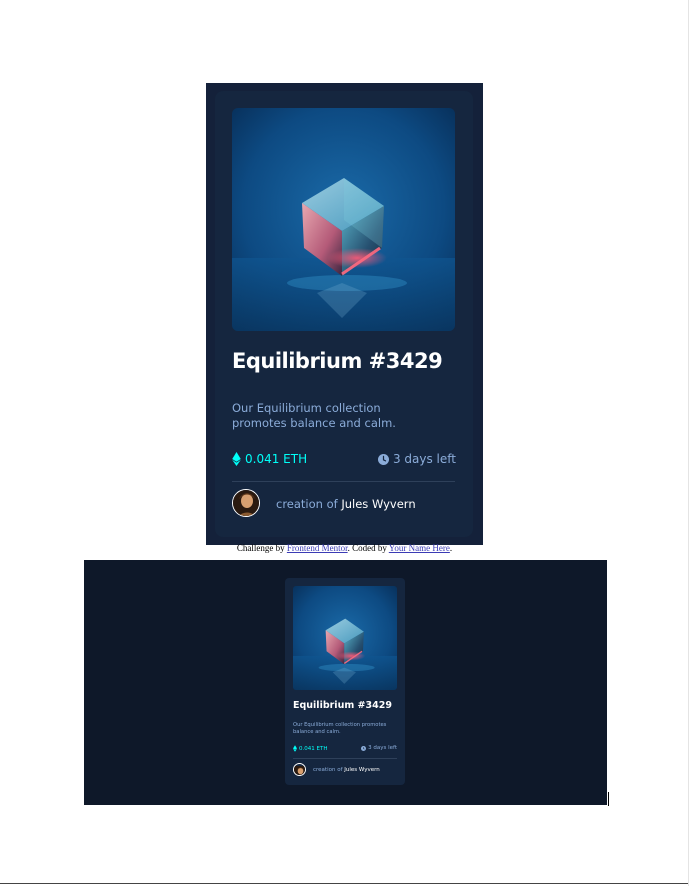 The height and width of the screenshot is (886, 689). I want to click on creator: creation of Jules Wyvern, so click(346, 504).